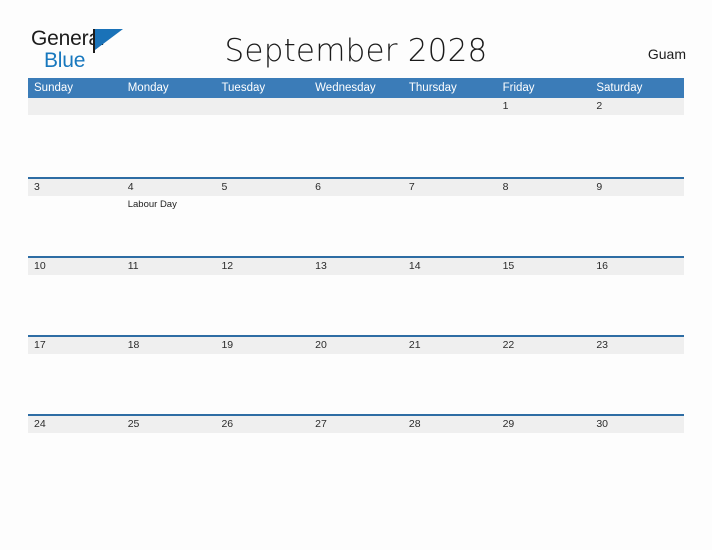  I want to click on day-number-26: 26, so click(262, 424).